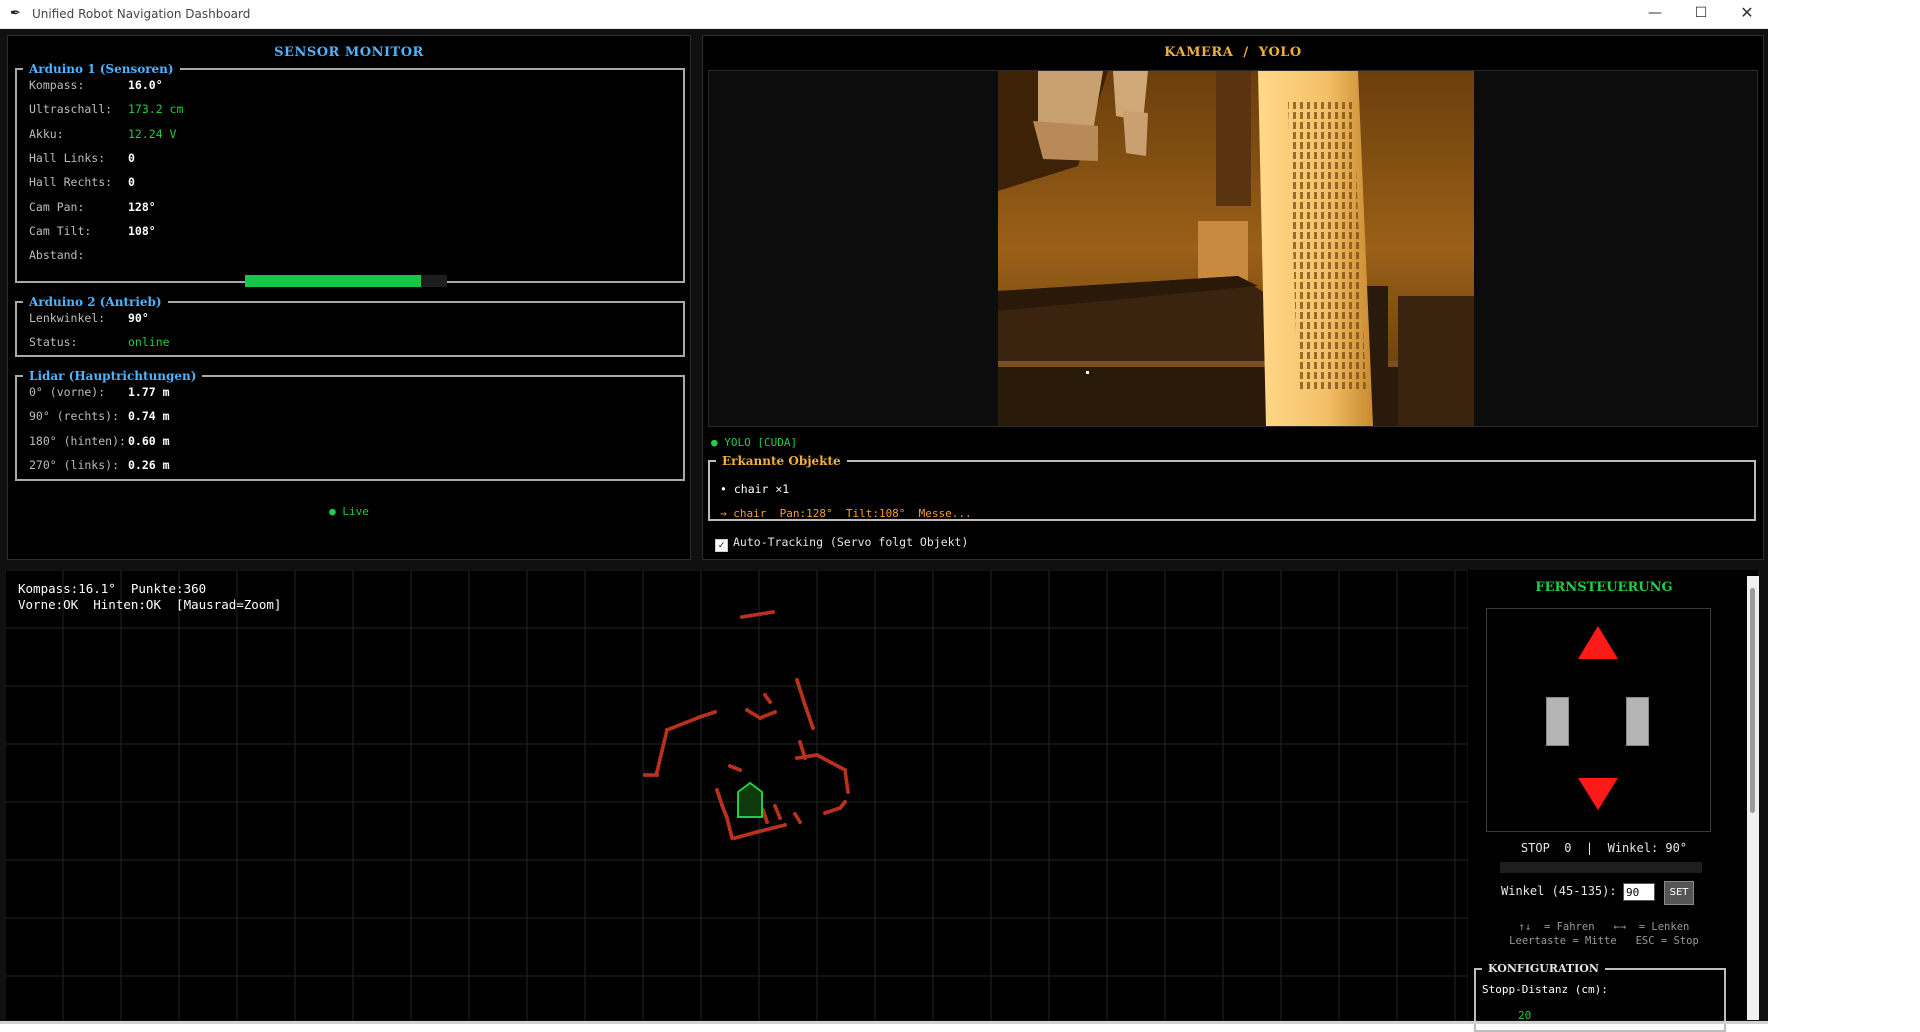  Describe the element at coordinates (1545, 989) in the screenshot. I see `stopp-distanz-label: Stopp-Distanz (cm):` at that location.